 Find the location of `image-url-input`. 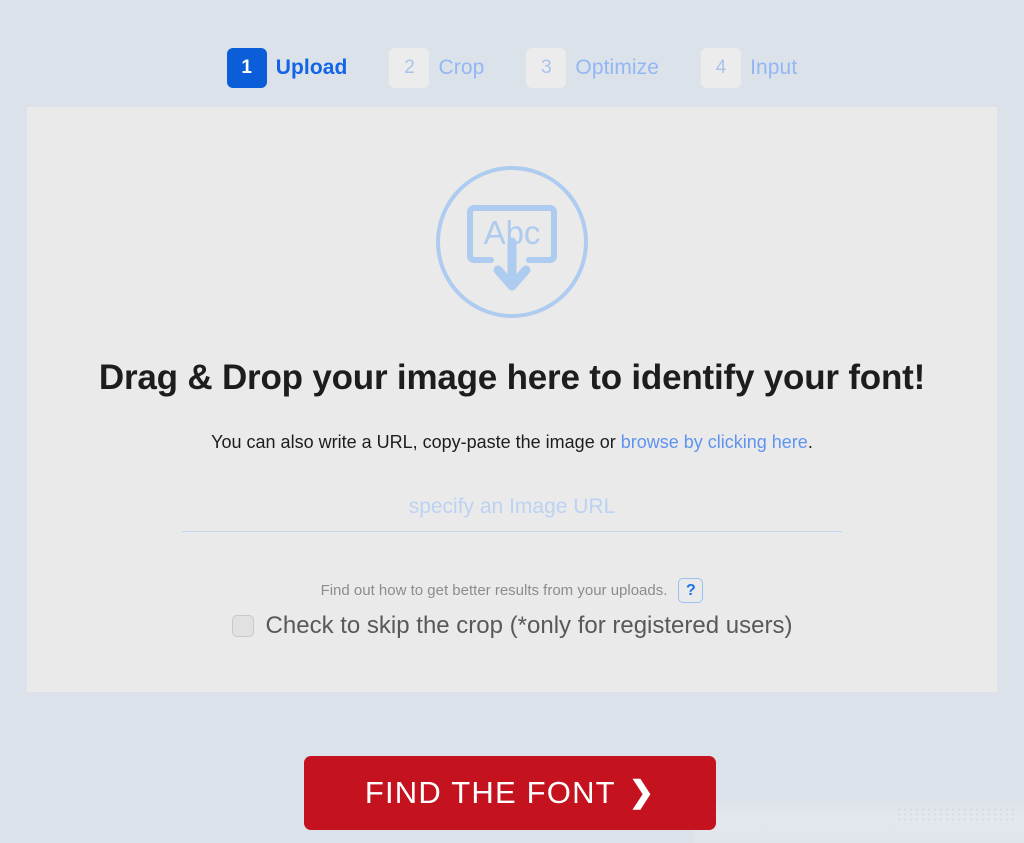

image-url-input is located at coordinates (512, 513).